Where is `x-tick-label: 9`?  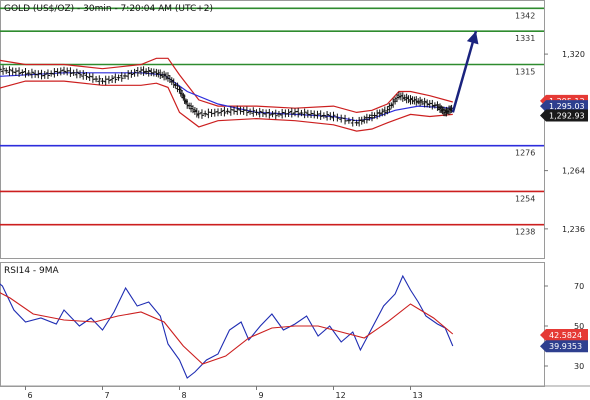
x-tick-label: 9 is located at coordinates (261, 395).